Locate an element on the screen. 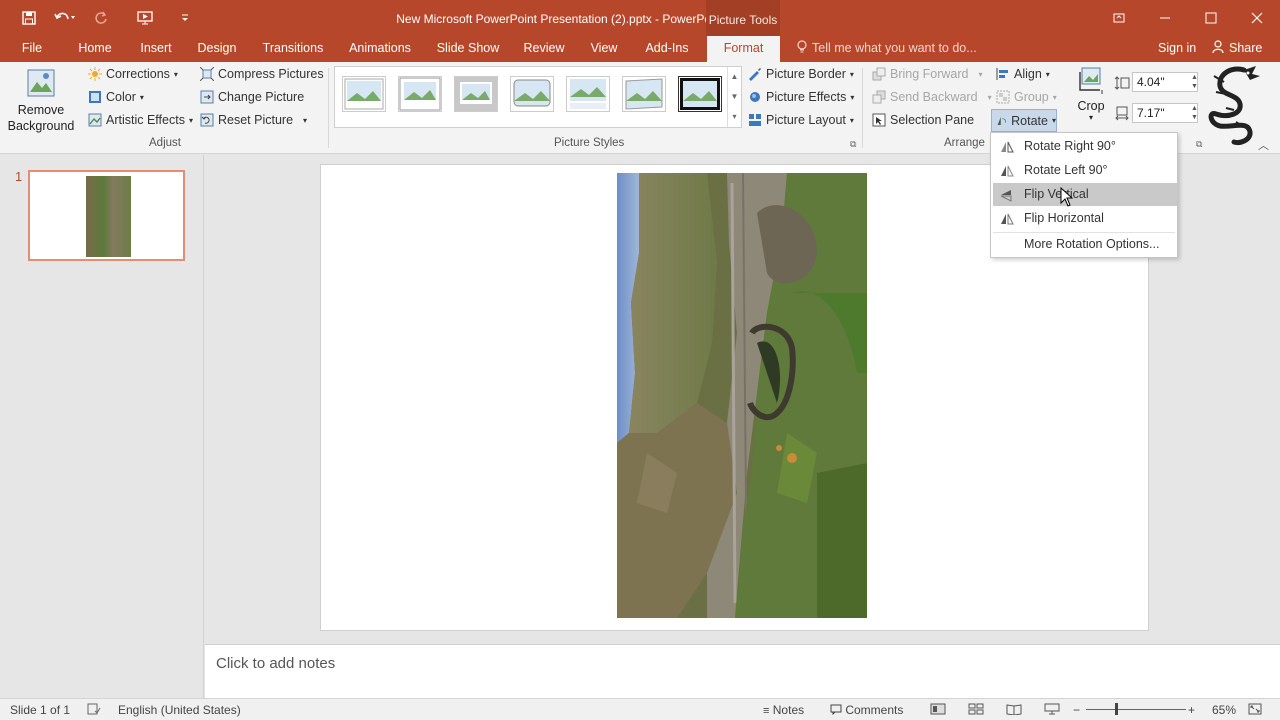 The width and height of the screenshot is (1280, 720). reading-view-icon is located at coordinates (1014, 710).